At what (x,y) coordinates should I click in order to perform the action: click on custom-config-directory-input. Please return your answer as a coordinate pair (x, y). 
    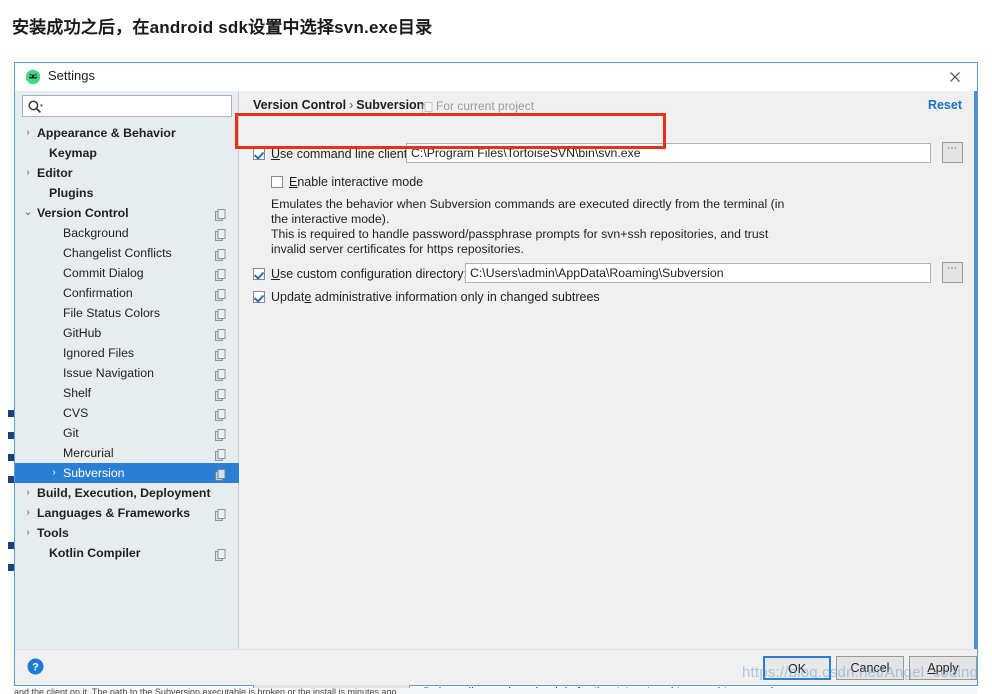
    Looking at the image, I should click on (698, 273).